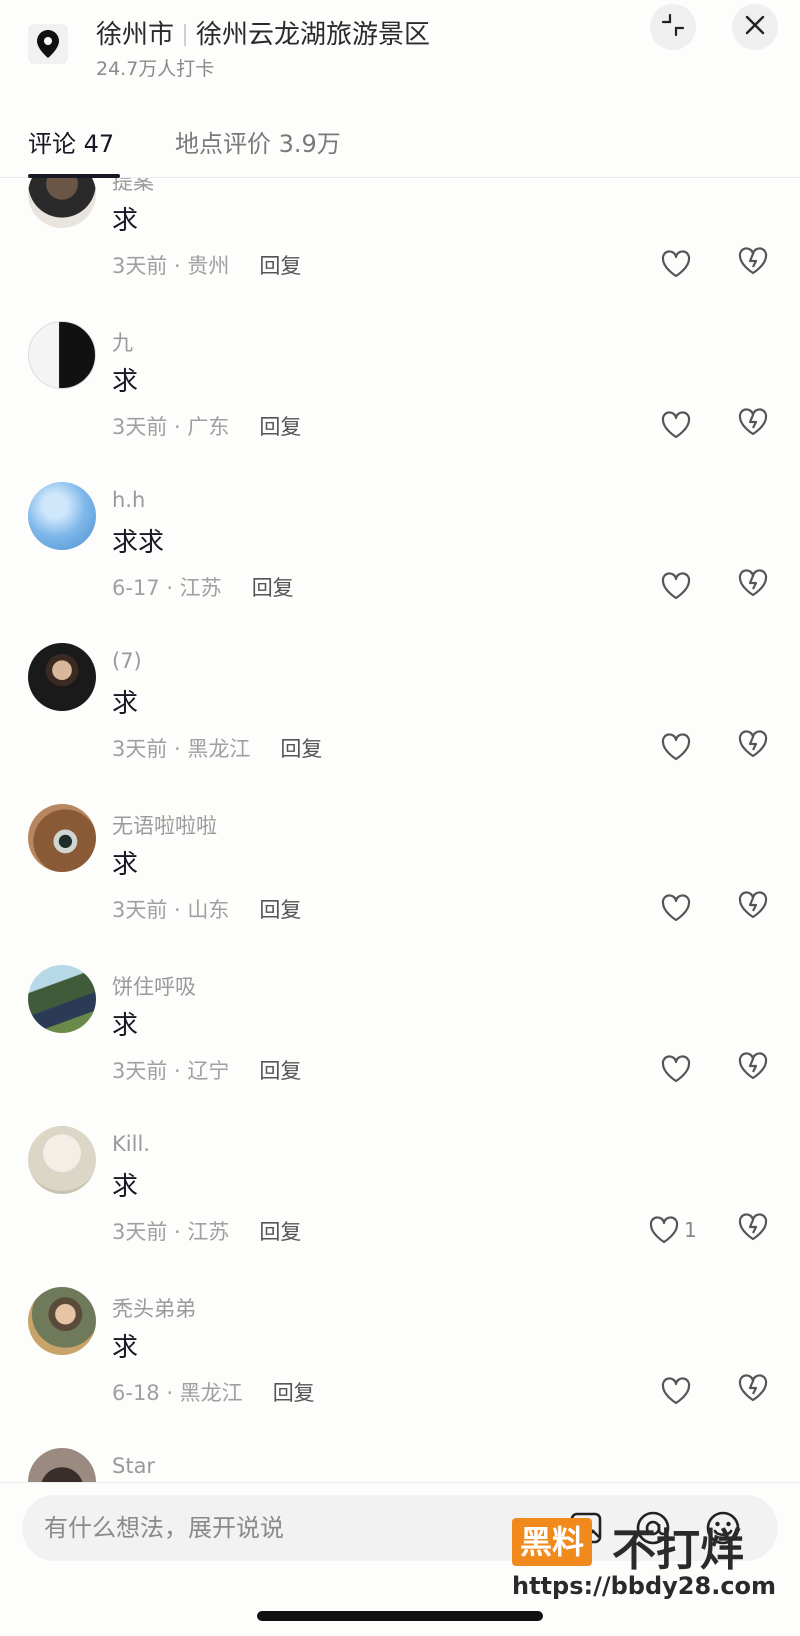 The width and height of the screenshot is (800, 1636). I want to click on comment-text: 求求, so click(138, 543).